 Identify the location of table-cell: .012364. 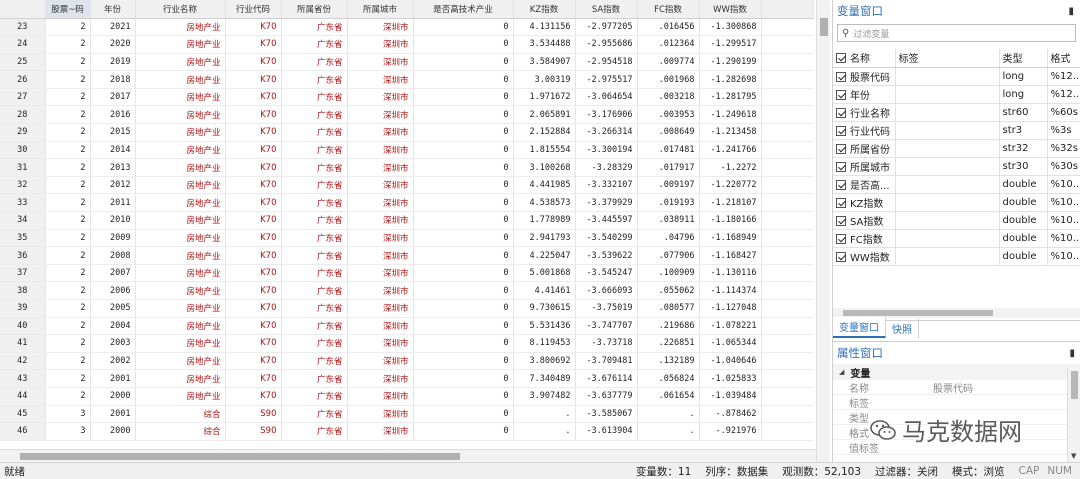
(668, 44).